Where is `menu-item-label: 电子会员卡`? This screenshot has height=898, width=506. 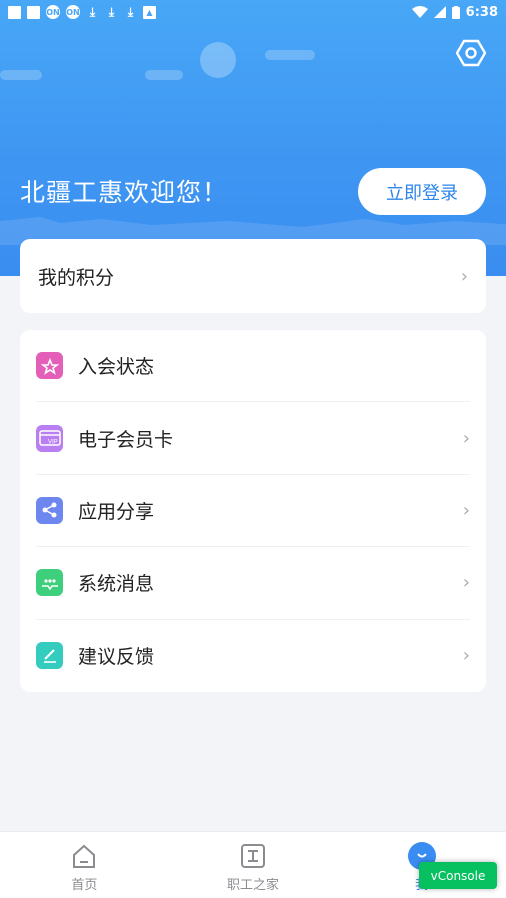
menu-item-label: 电子会员卡 is located at coordinates (126, 439).